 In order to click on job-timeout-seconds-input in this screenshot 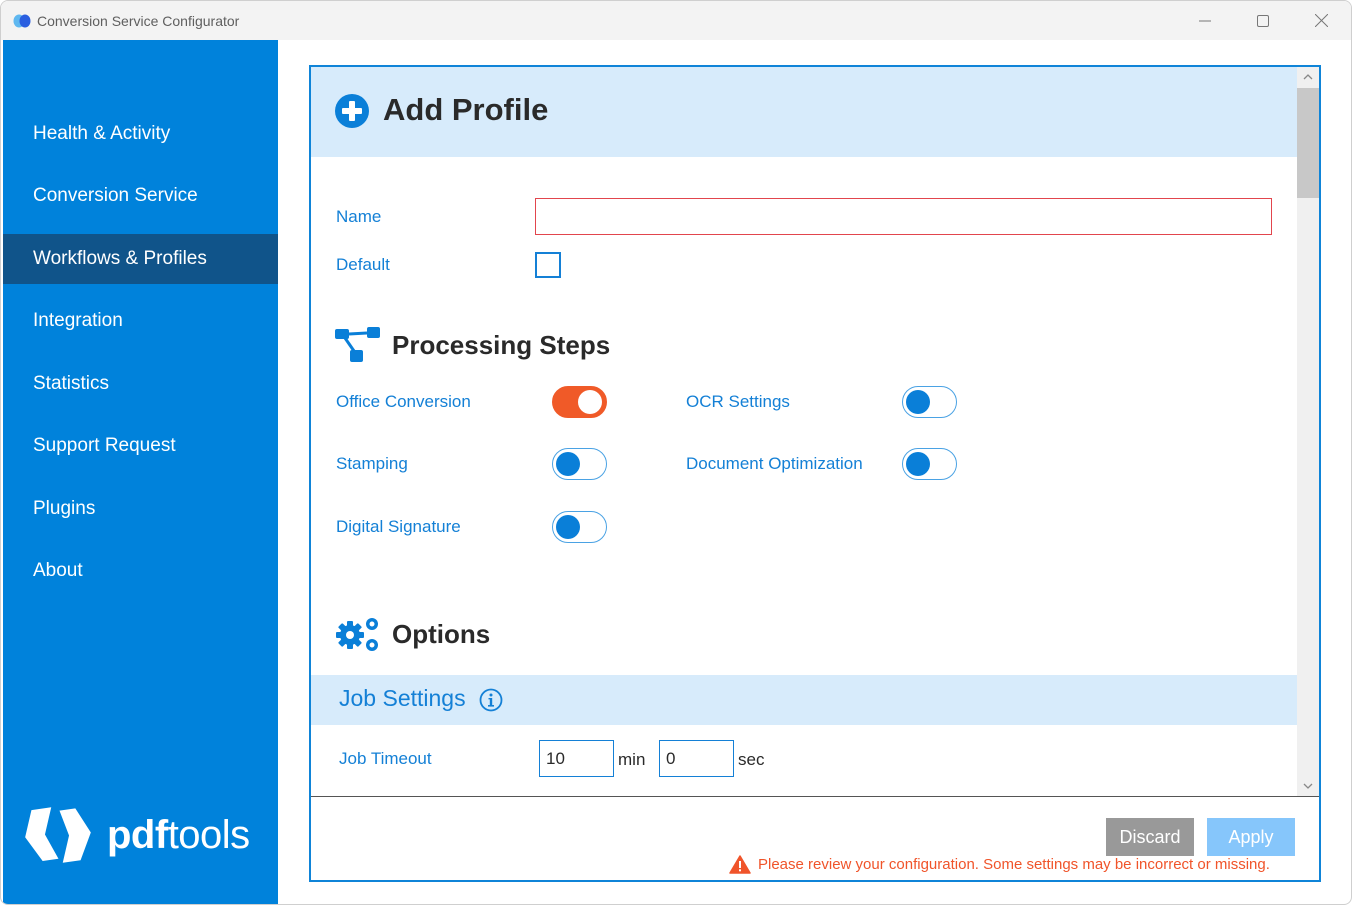, I will do `click(696, 758)`.